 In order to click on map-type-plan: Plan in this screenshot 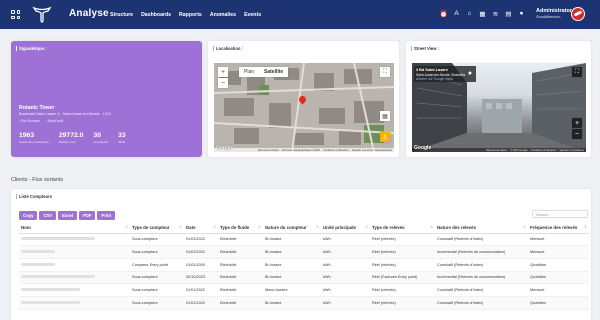, I will do `click(249, 72)`.